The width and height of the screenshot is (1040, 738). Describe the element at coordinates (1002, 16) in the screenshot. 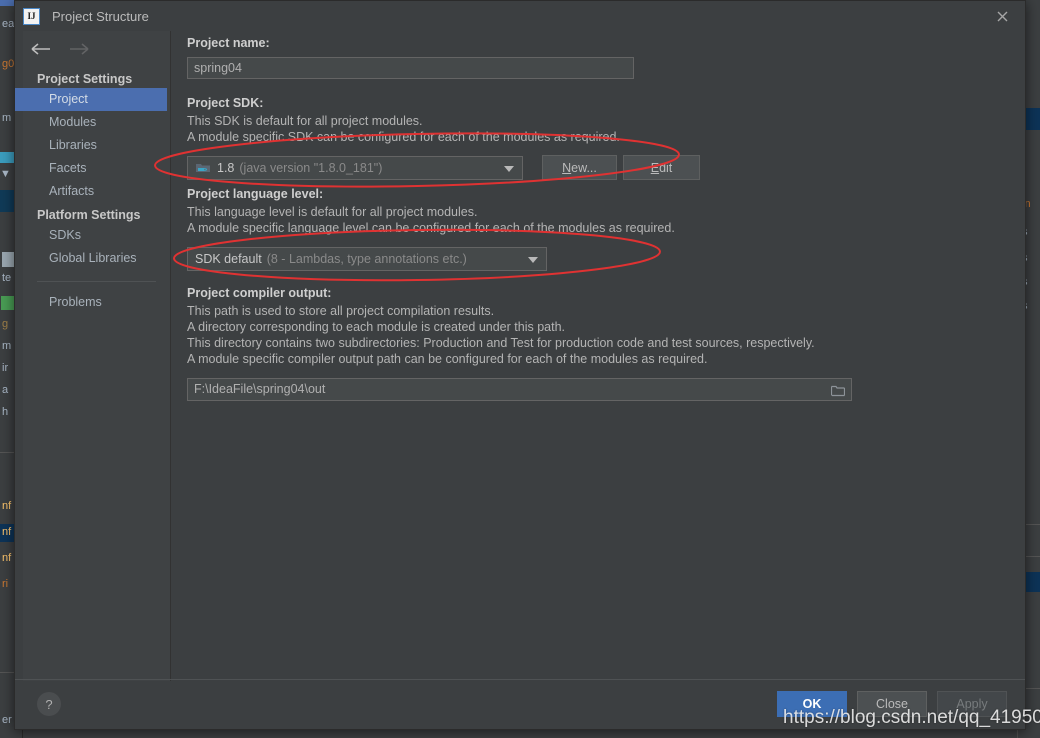

I see `close-icon` at that location.